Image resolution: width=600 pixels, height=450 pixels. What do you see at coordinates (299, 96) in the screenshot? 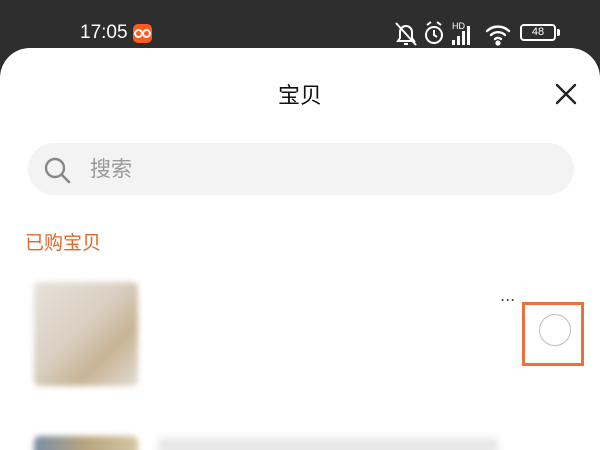
I see `sheet-title: 宝贝` at bounding box center [299, 96].